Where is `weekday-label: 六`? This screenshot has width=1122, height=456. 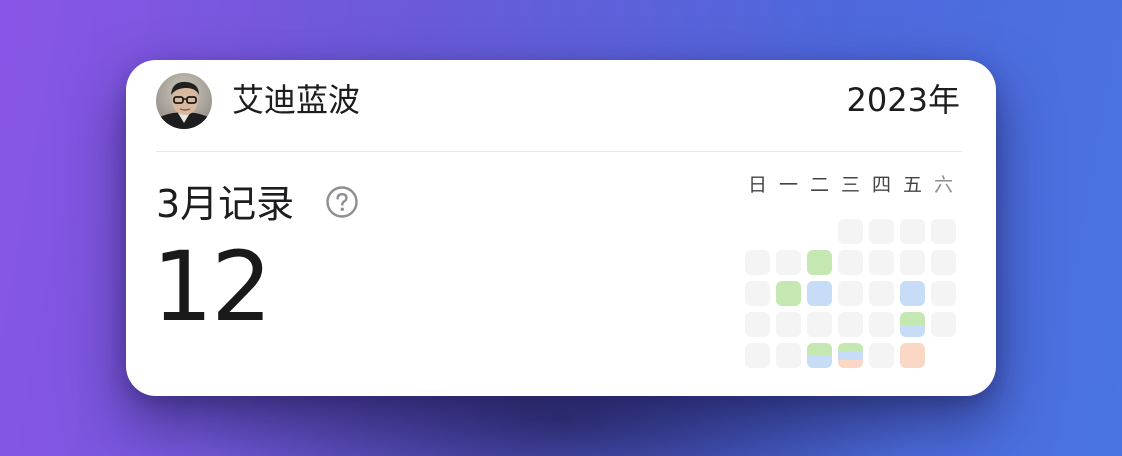
weekday-label: 六 is located at coordinates (943, 185).